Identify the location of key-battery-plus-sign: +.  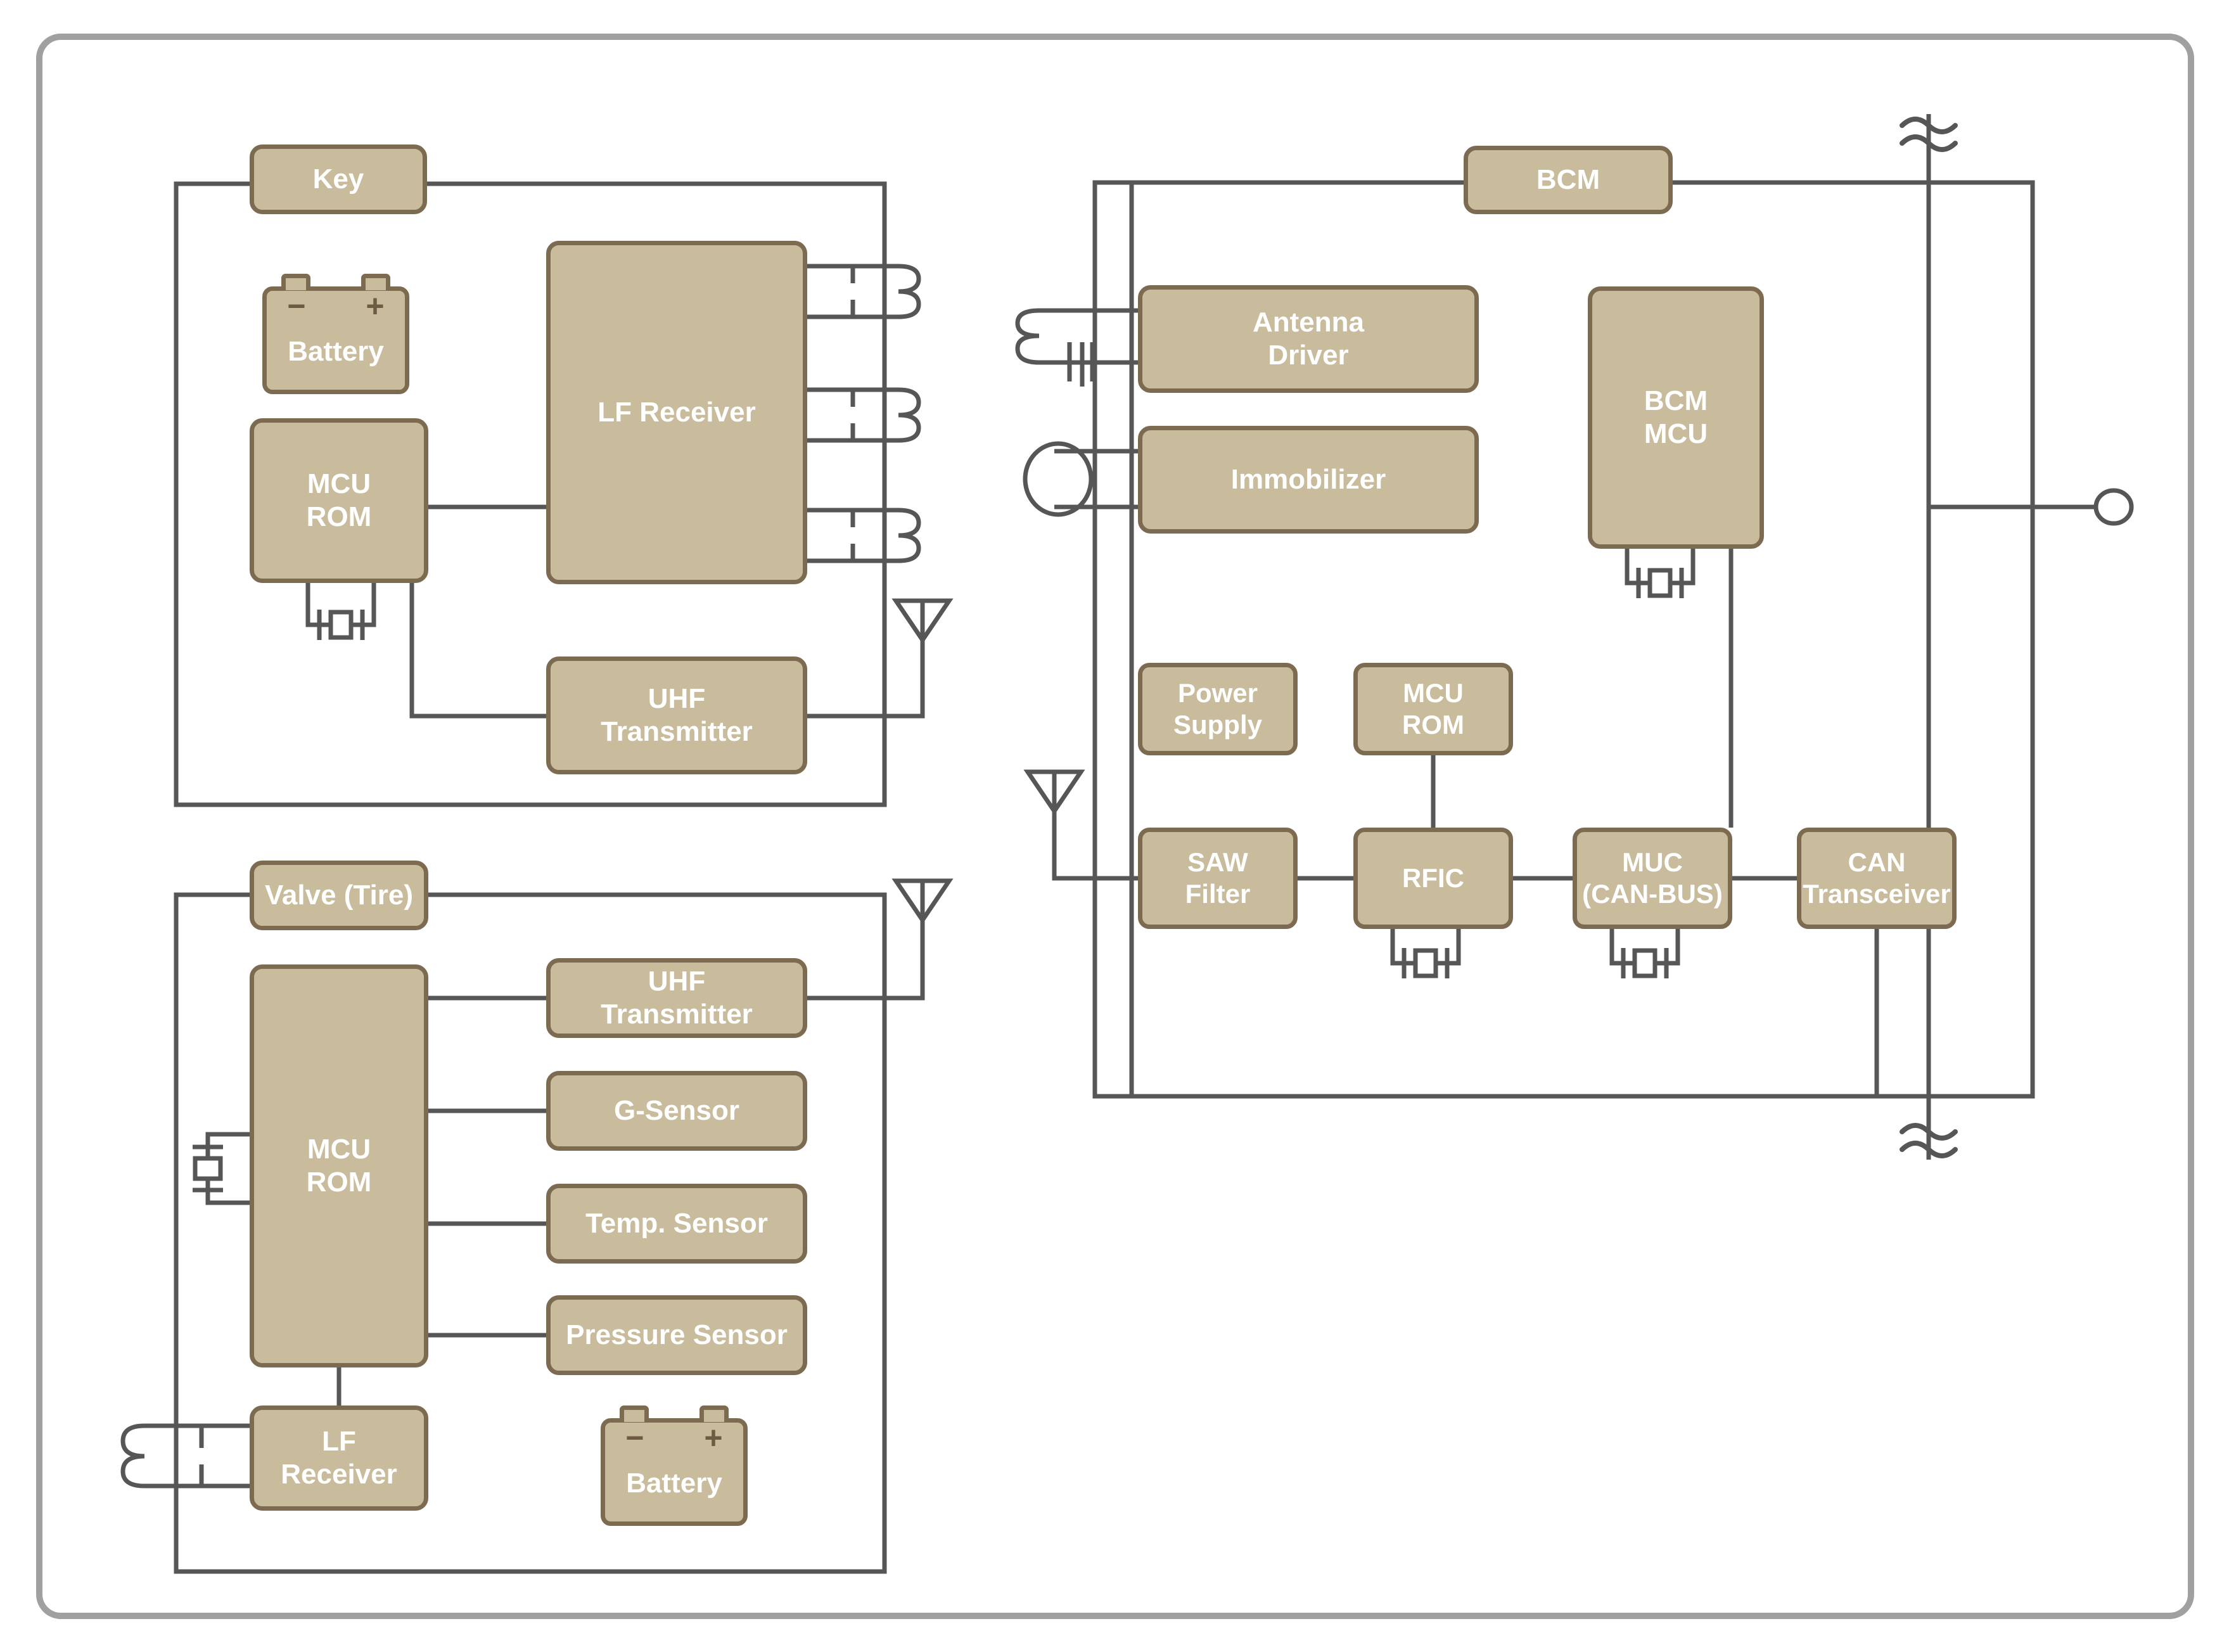
(375, 306).